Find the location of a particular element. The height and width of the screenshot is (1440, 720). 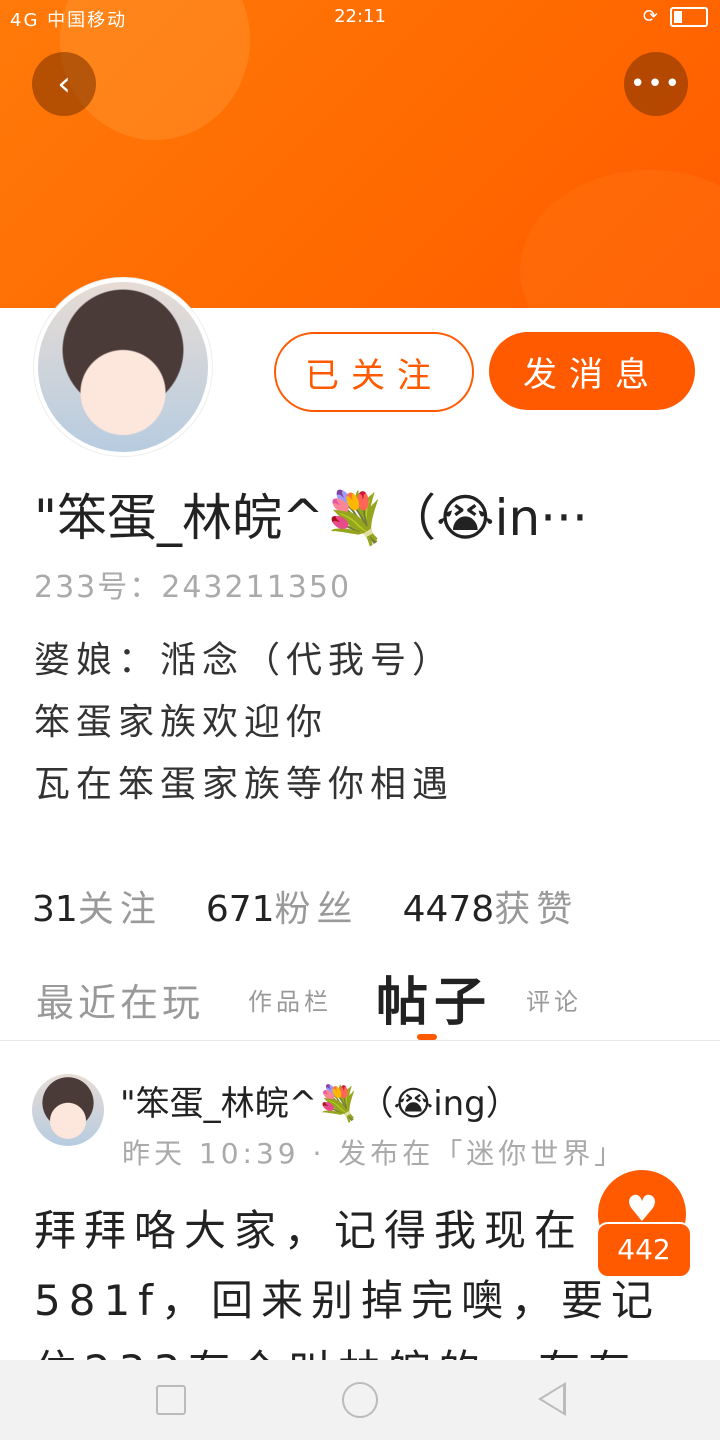

post-meta: 昨天 10:39 · 发布在「迷你世界」 is located at coordinates (374, 1153).